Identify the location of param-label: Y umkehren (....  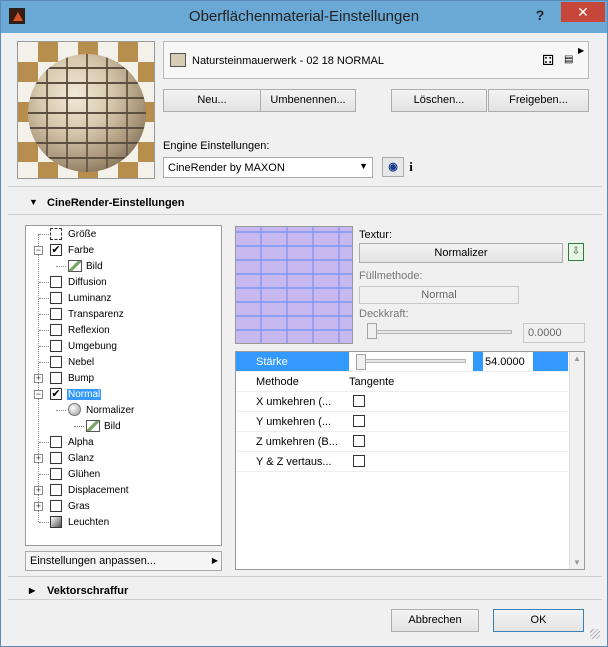
(293, 422).